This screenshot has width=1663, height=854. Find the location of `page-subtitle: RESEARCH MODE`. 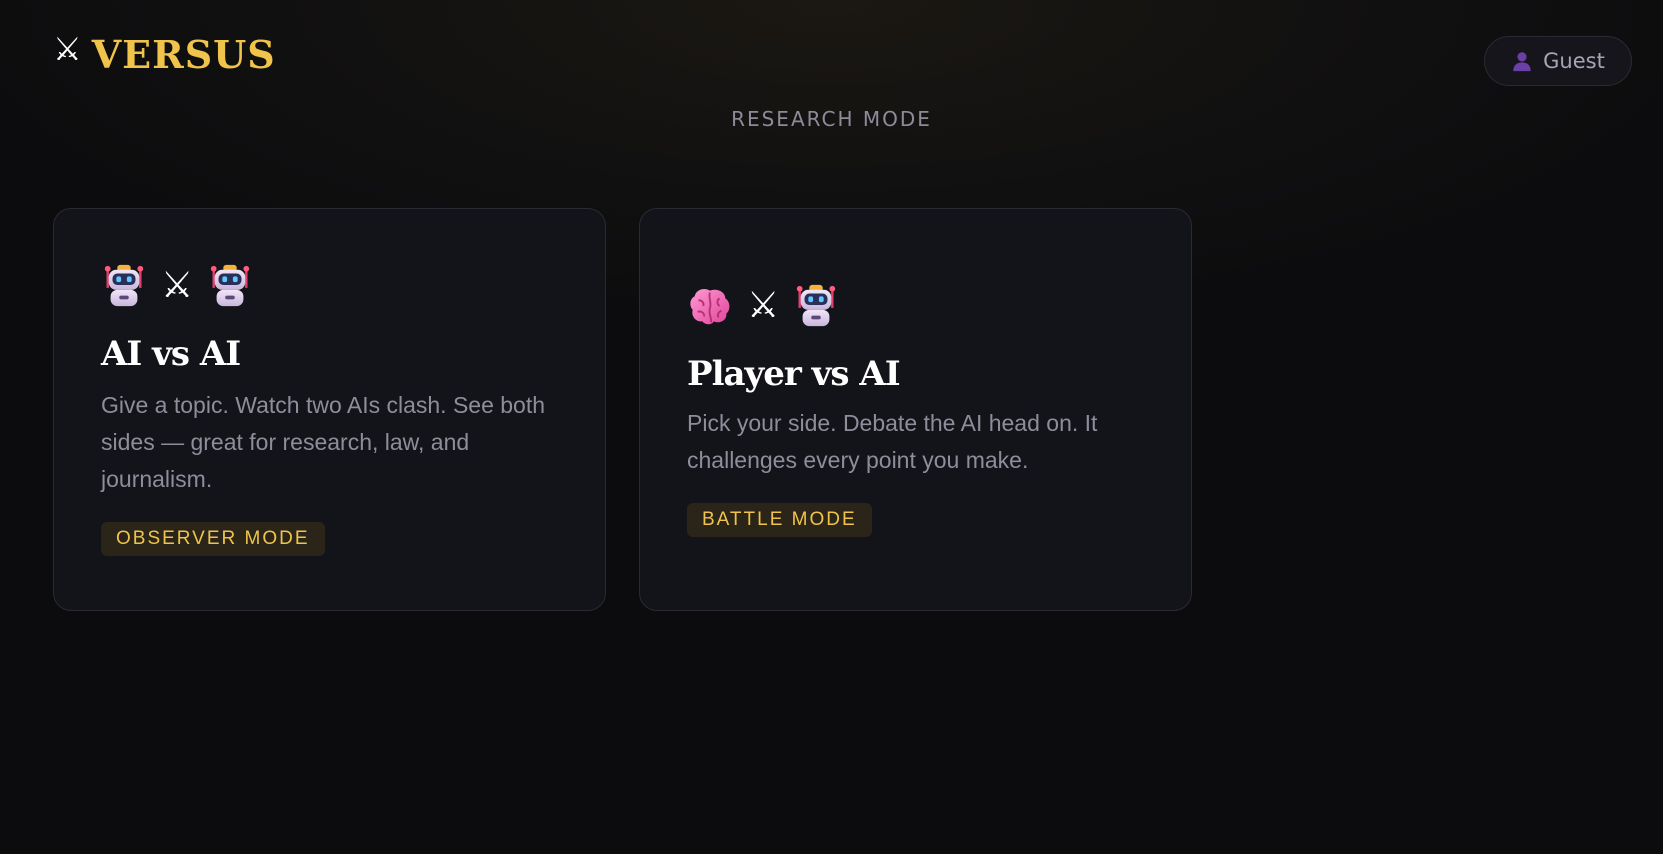

page-subtitle: RESEARCH MODE is located at coordinates (831, 119).